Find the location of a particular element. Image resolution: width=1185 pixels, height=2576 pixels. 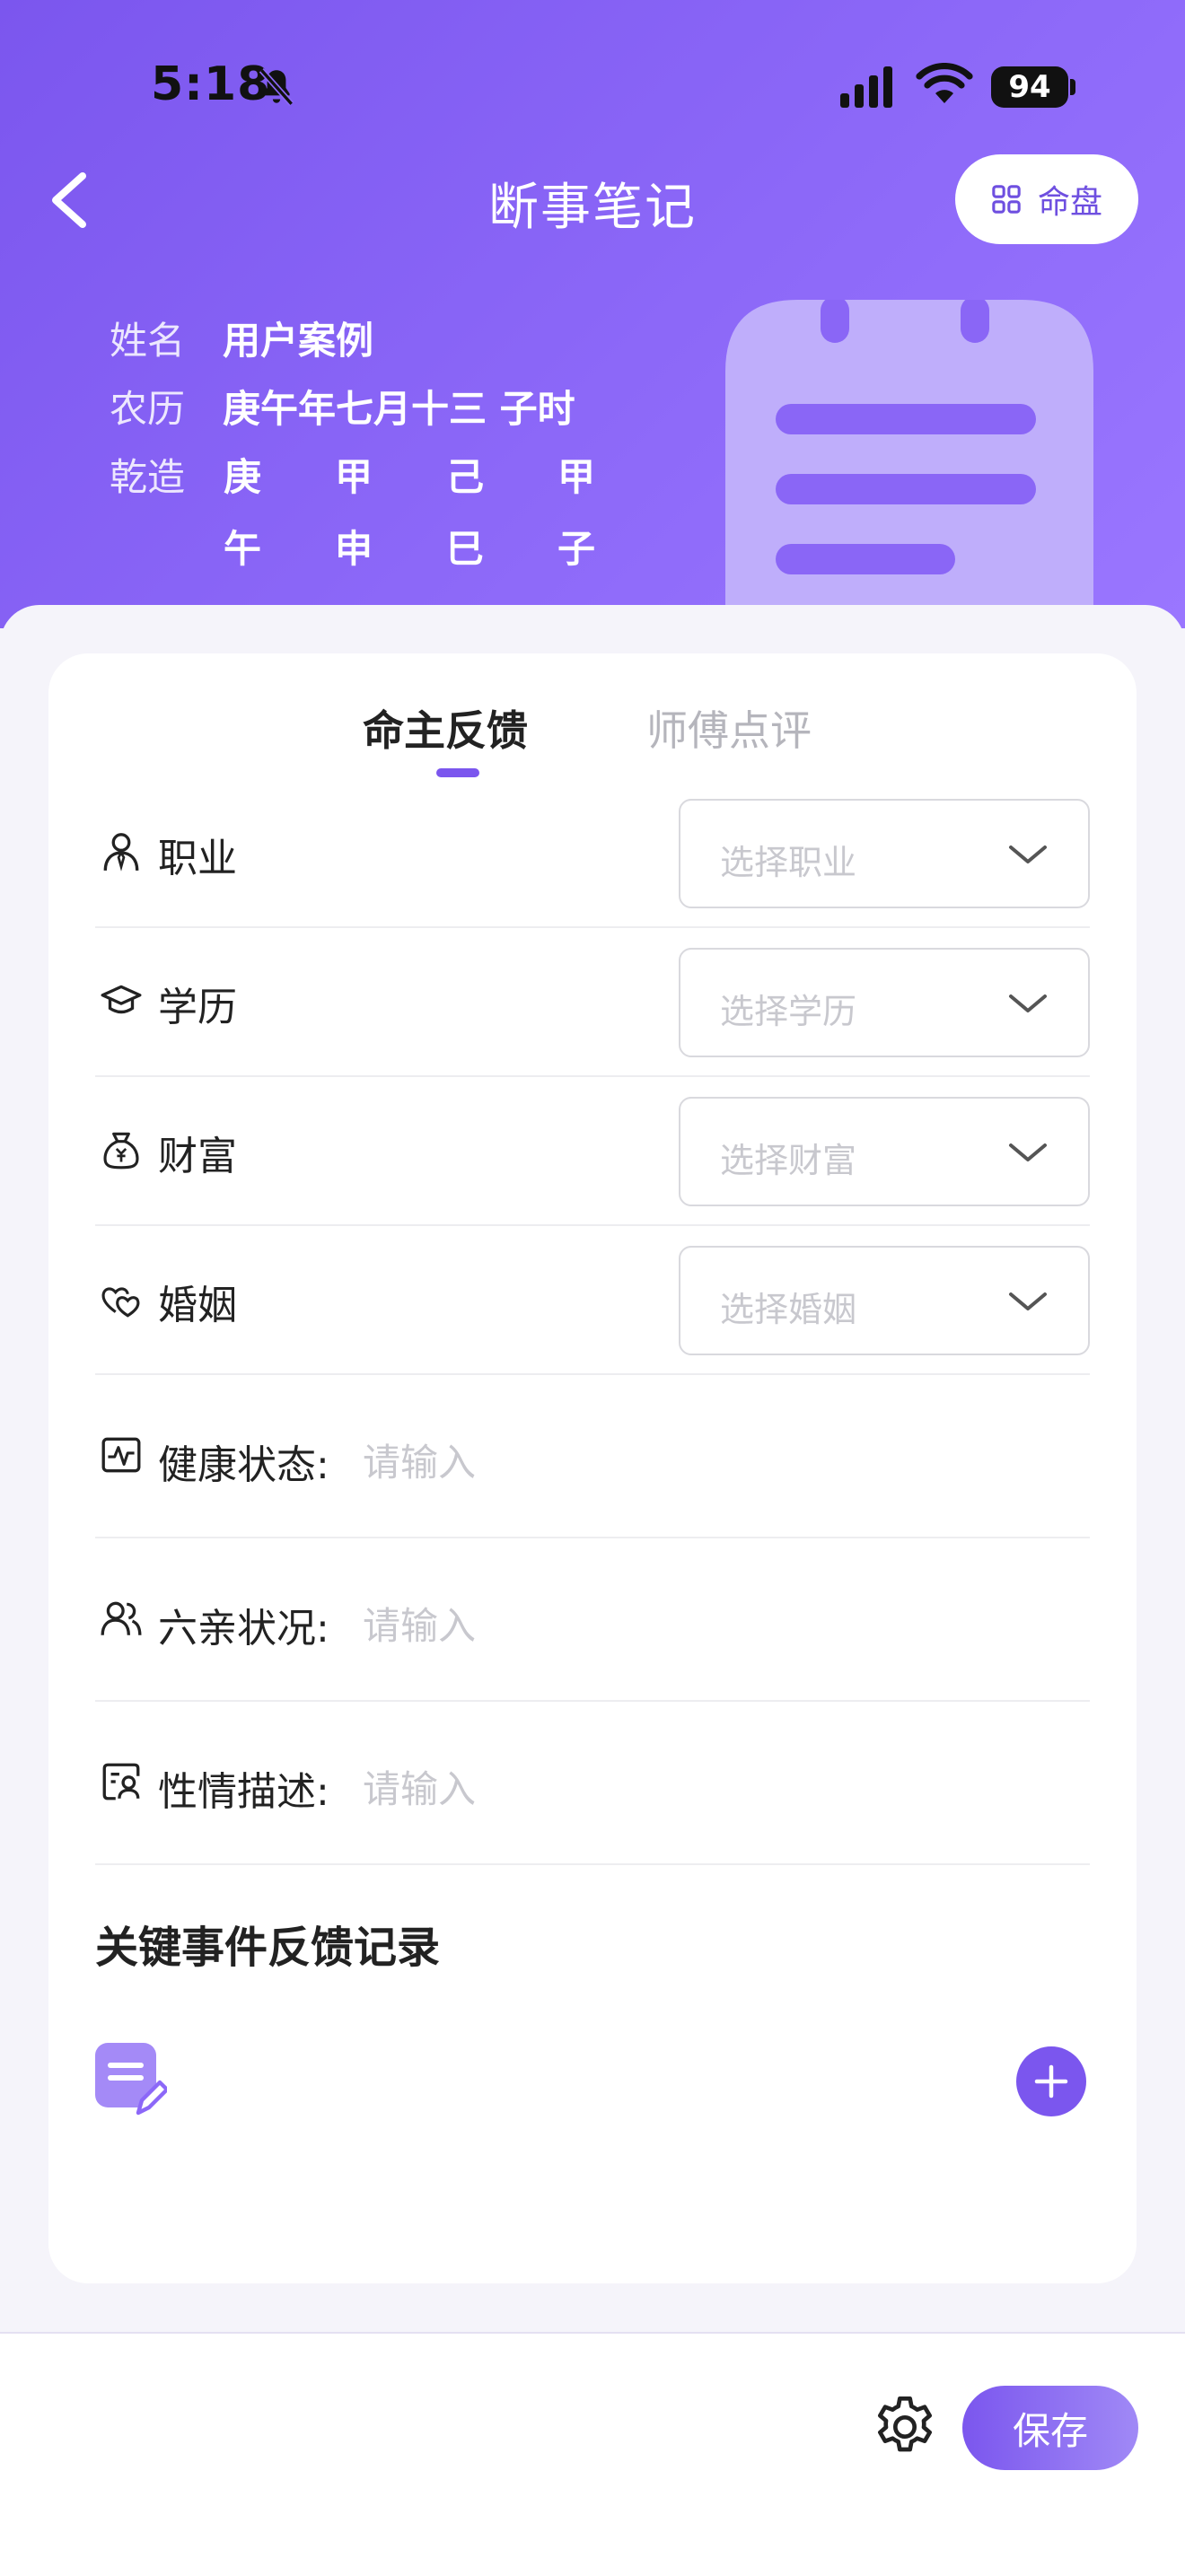

key-events-title: 关键事件反馈记录 is located at coordinates (268, 1948).